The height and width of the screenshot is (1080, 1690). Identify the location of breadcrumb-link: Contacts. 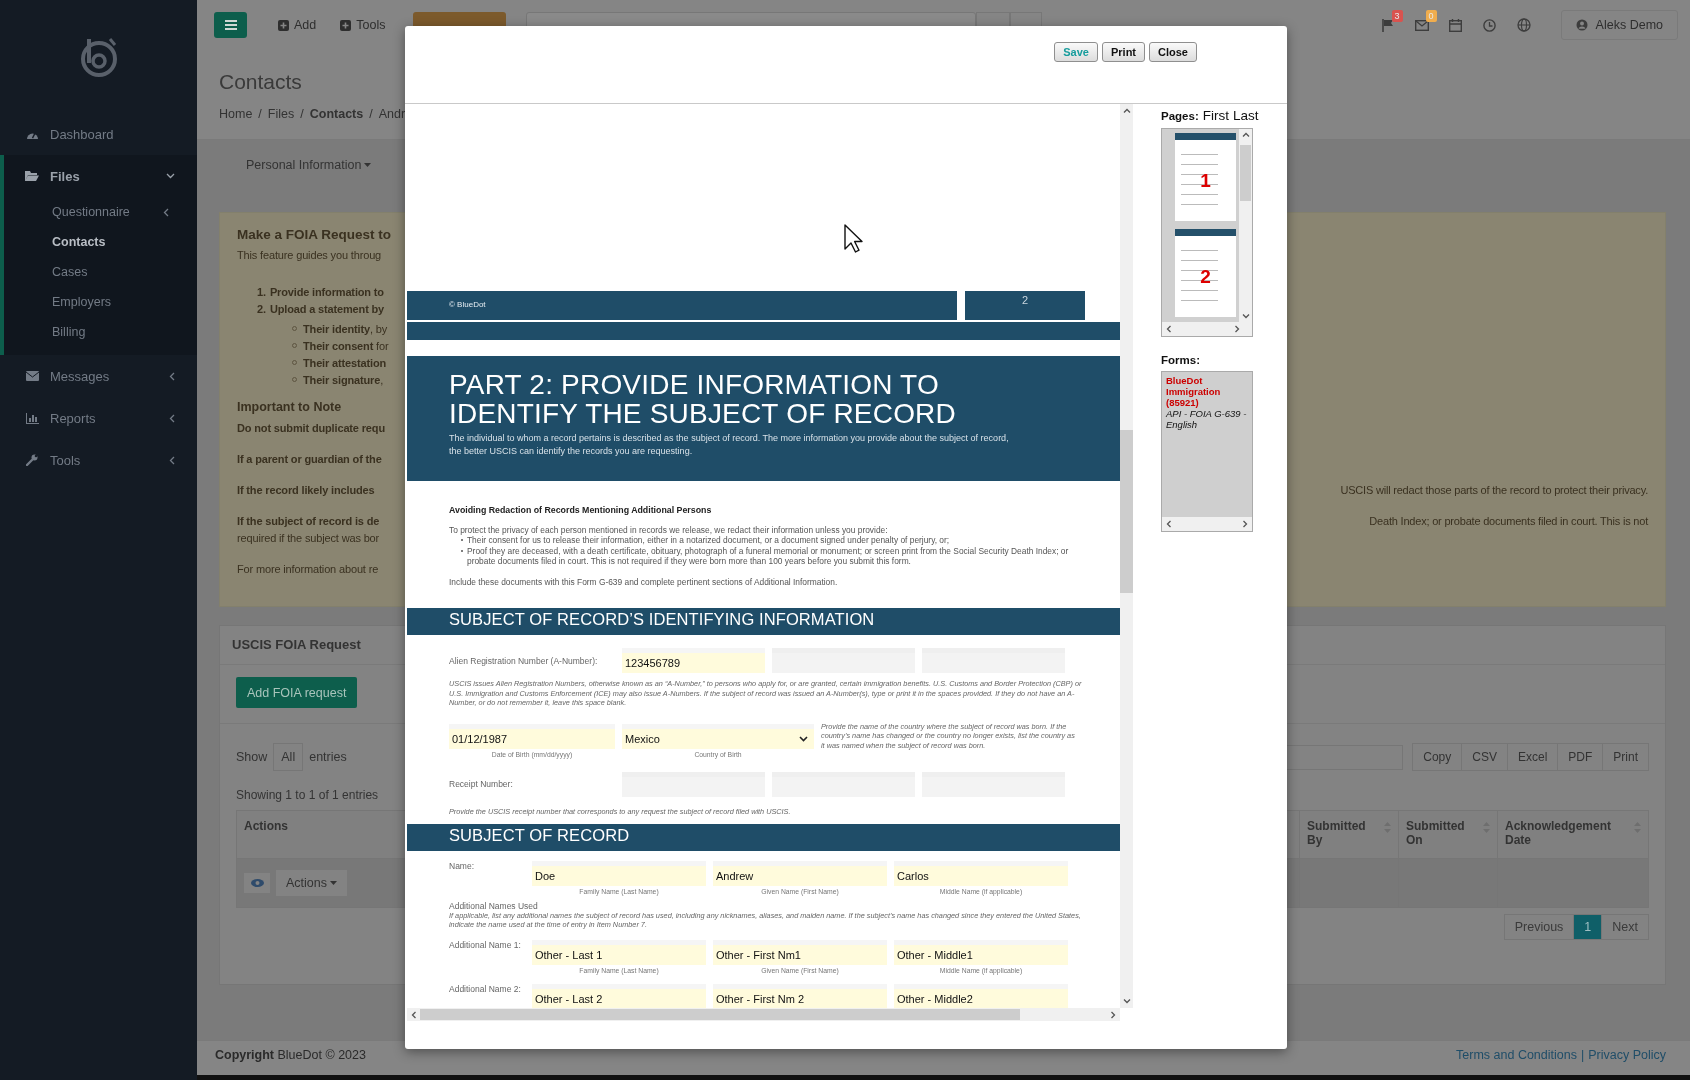
(336, 114).